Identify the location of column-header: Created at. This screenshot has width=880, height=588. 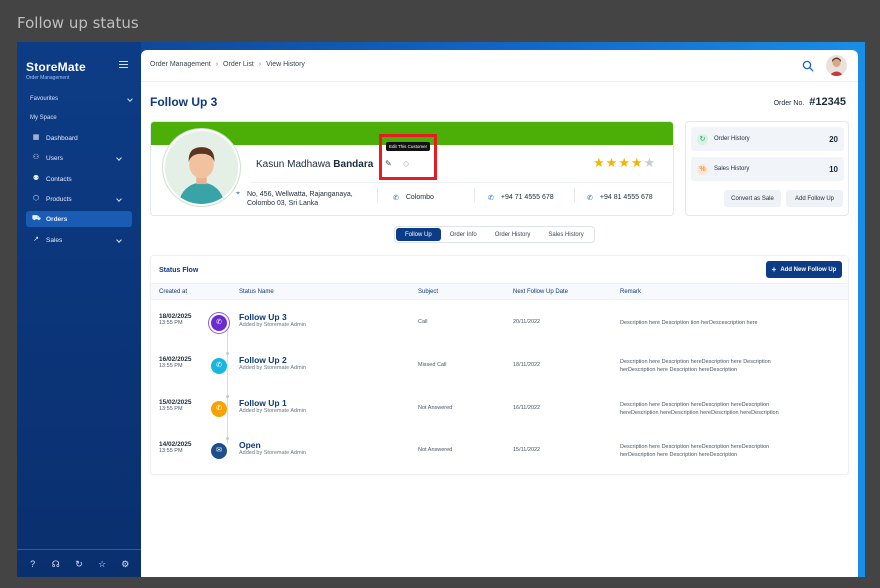
(173, 292).